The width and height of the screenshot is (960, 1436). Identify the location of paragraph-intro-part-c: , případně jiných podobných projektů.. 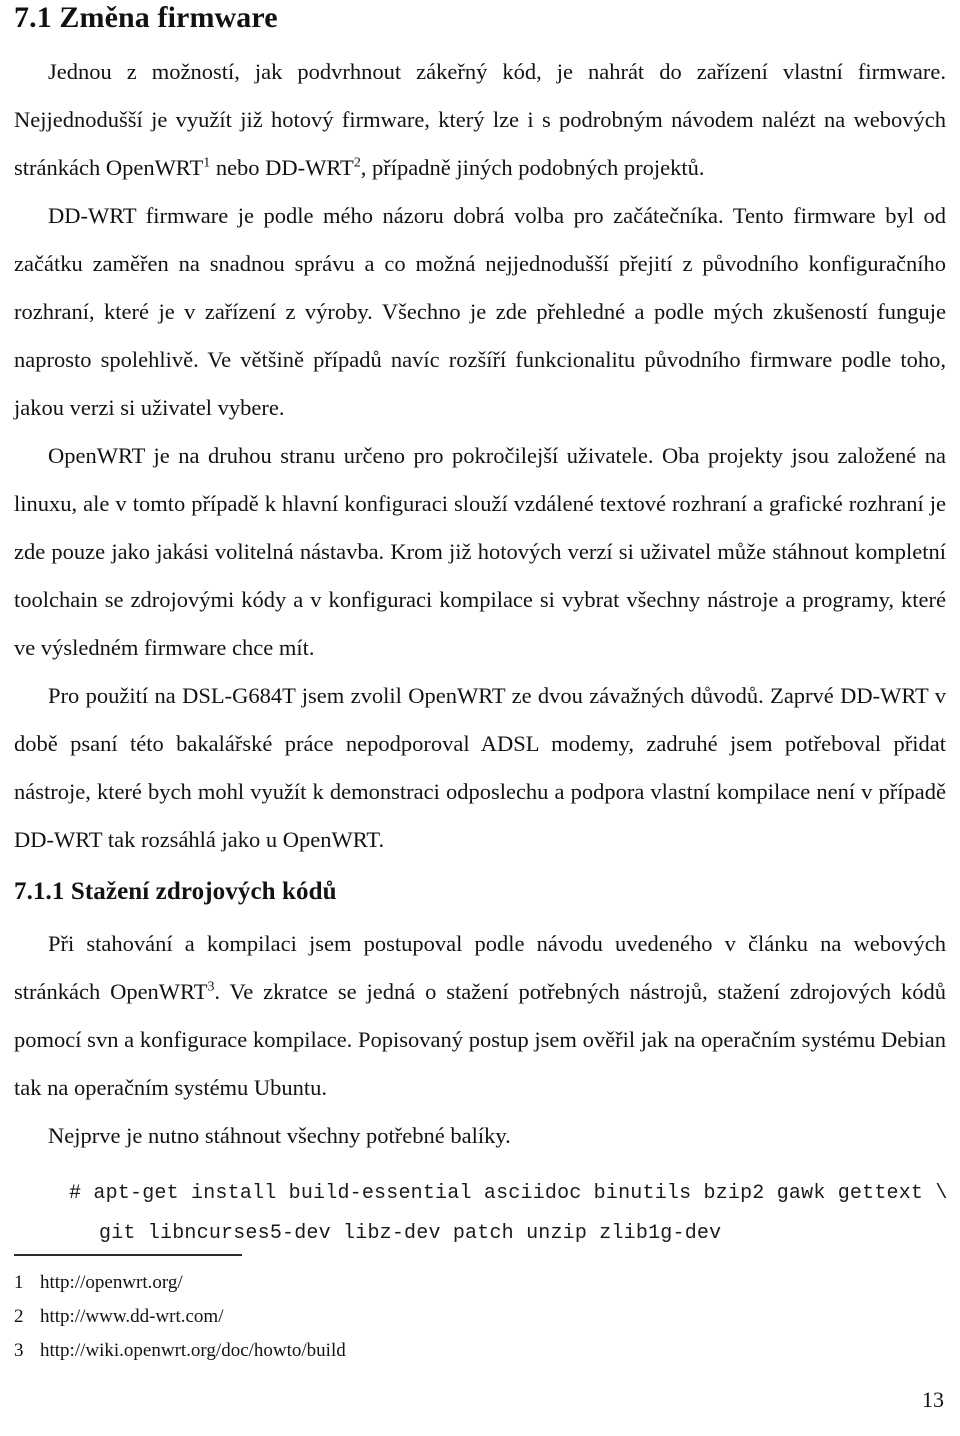
(532, 168).